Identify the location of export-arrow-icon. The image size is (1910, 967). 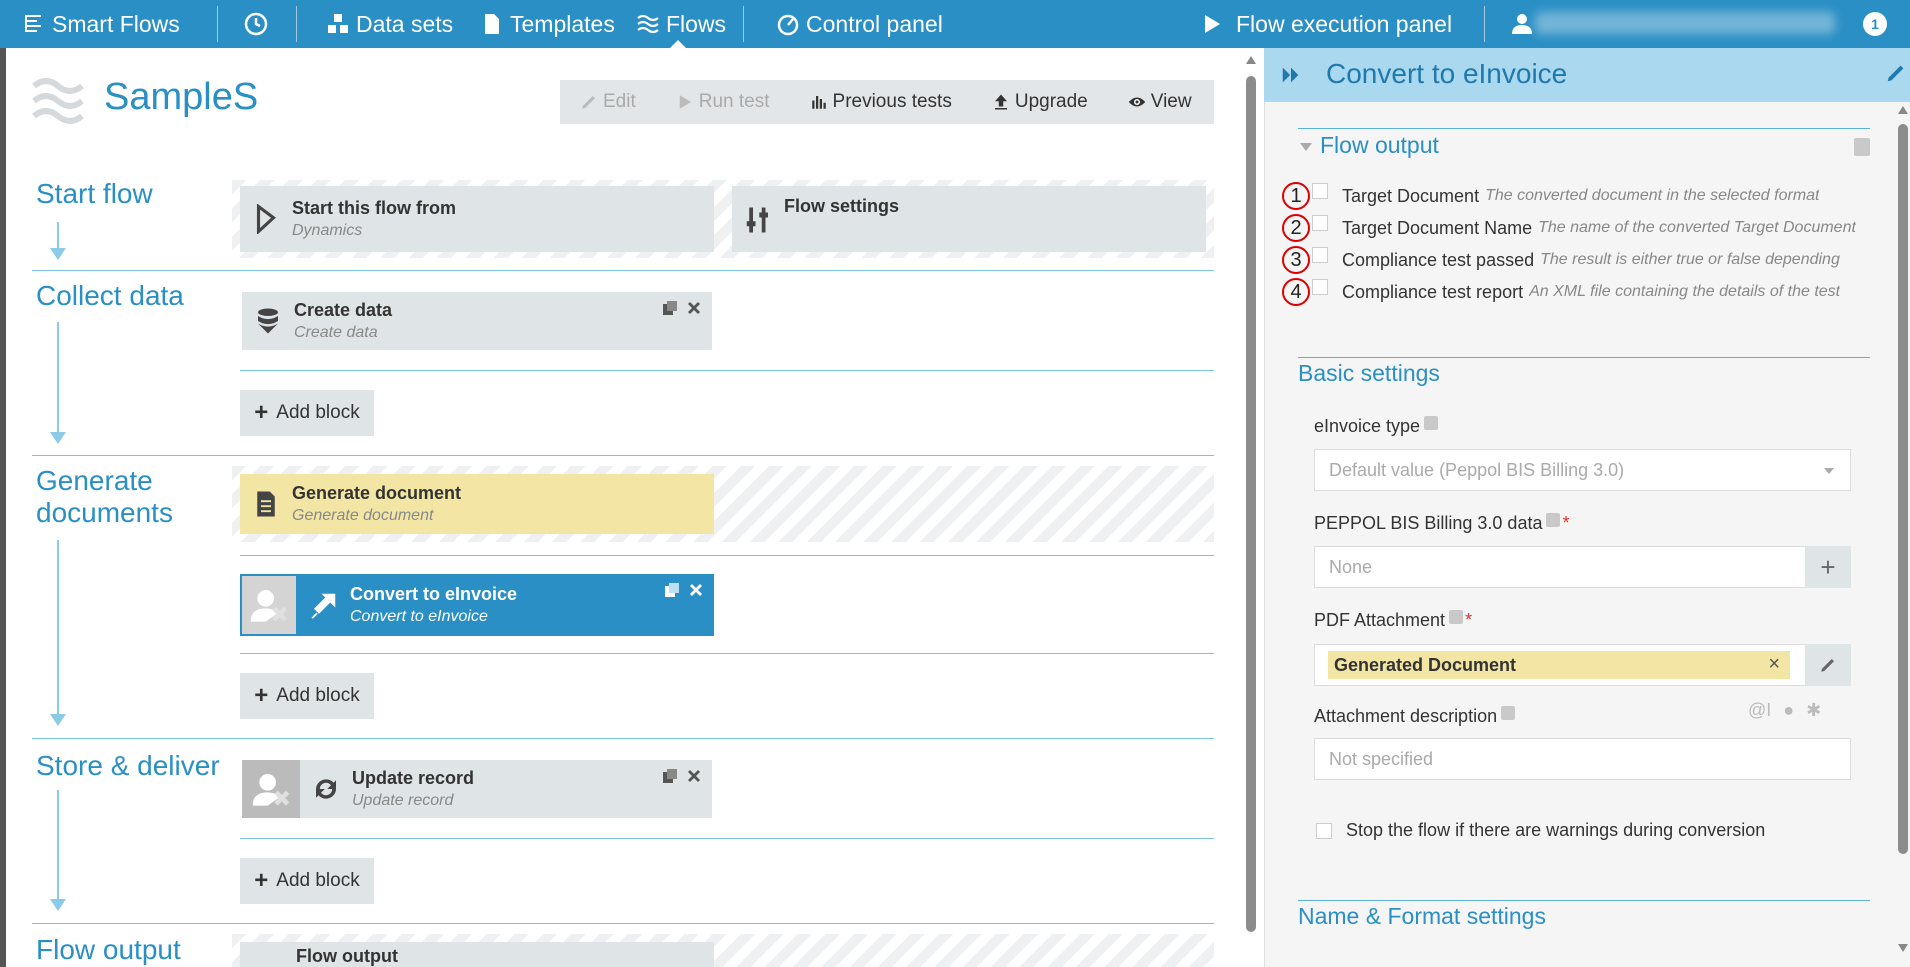
(324, 605).